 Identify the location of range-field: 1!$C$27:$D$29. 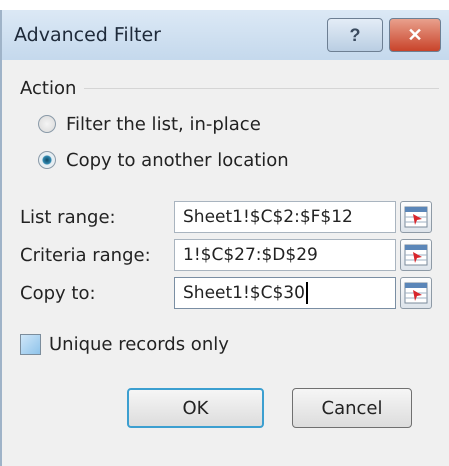
(285, 255).